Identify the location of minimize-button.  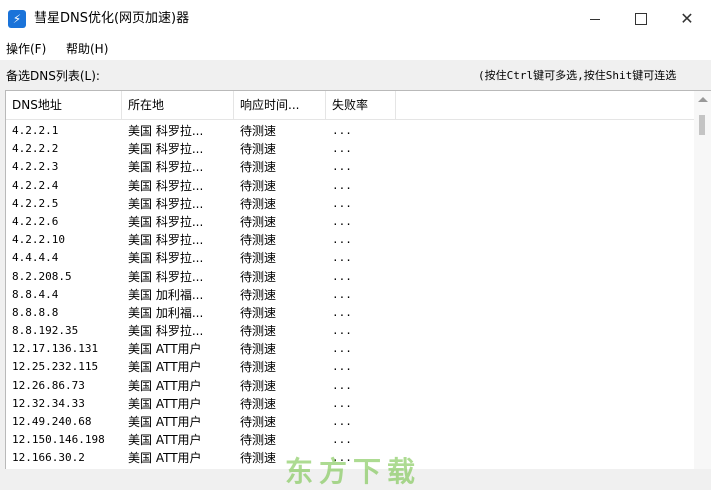
(595, 19).